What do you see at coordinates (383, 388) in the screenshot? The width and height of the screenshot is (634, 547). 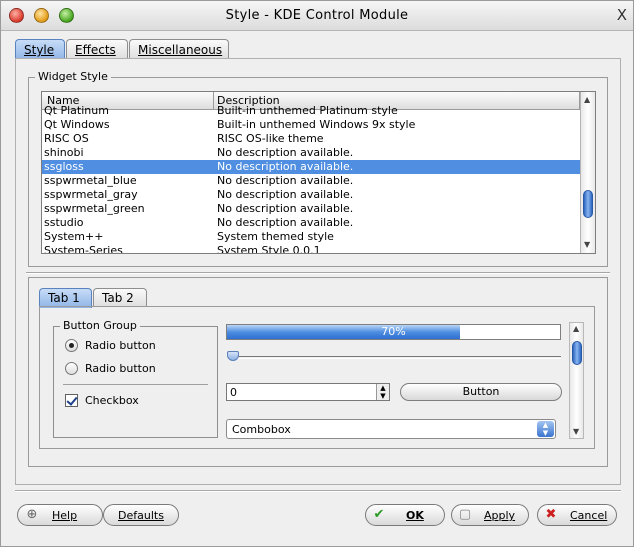 I see `spin-up-icon: ▲` at bounding box center [383, 388].